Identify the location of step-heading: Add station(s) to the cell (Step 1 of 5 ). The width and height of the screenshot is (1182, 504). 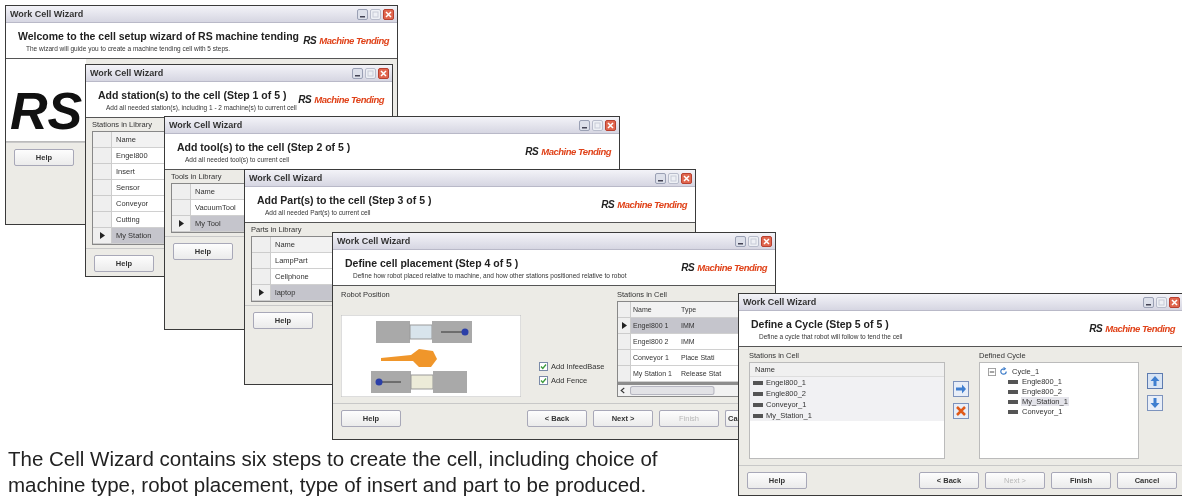
(193, 94).